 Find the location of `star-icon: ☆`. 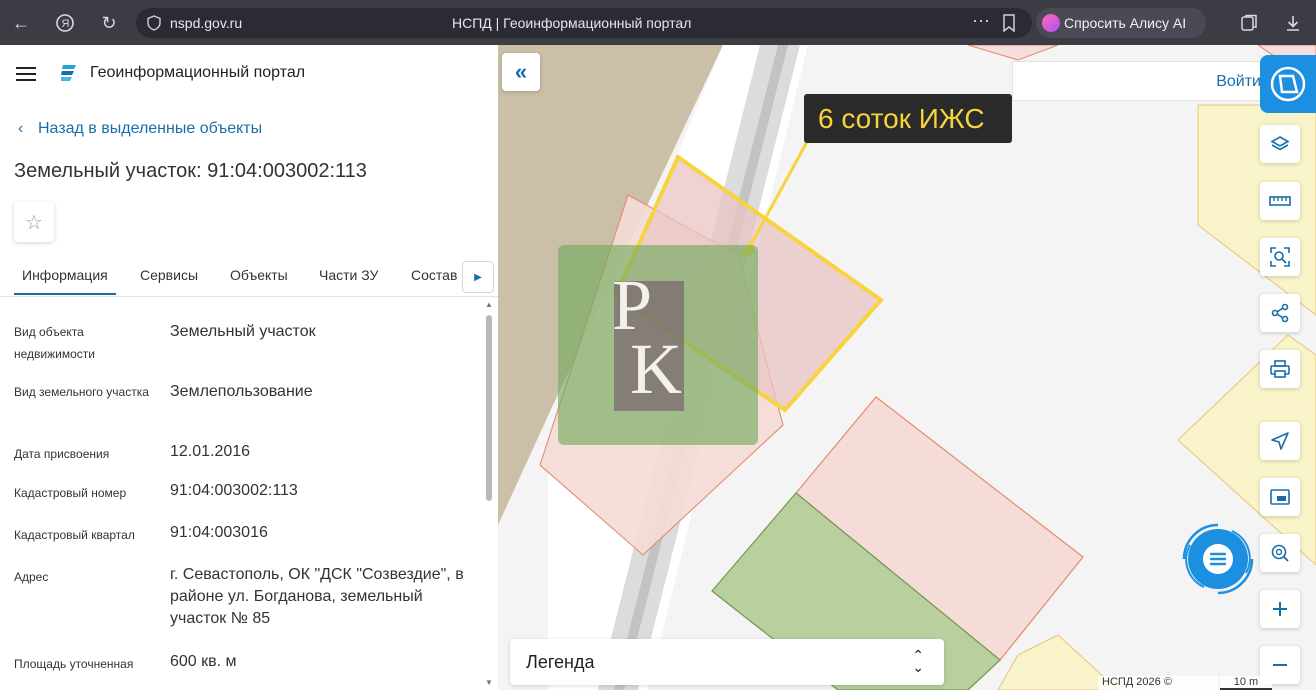

star-icon: ☆ is located at coordinates (34, 222).